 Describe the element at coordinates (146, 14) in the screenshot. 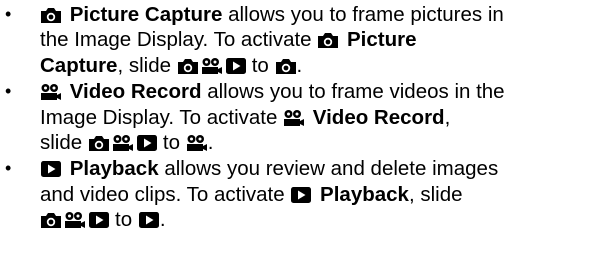

I see `mode-name: Picture Capture` at that location.